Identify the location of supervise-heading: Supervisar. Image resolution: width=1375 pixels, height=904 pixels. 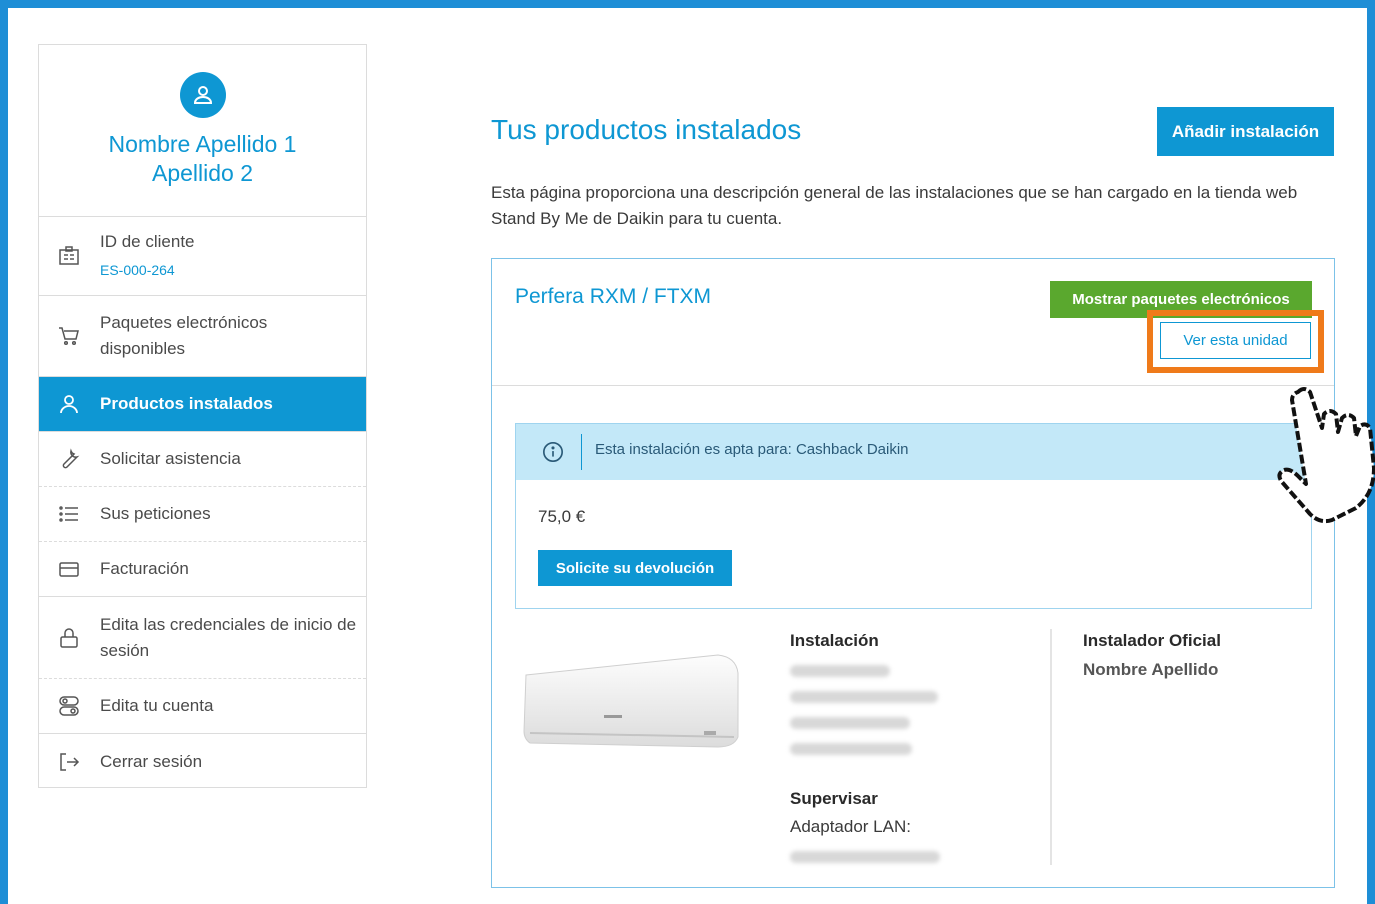
(834, 798).